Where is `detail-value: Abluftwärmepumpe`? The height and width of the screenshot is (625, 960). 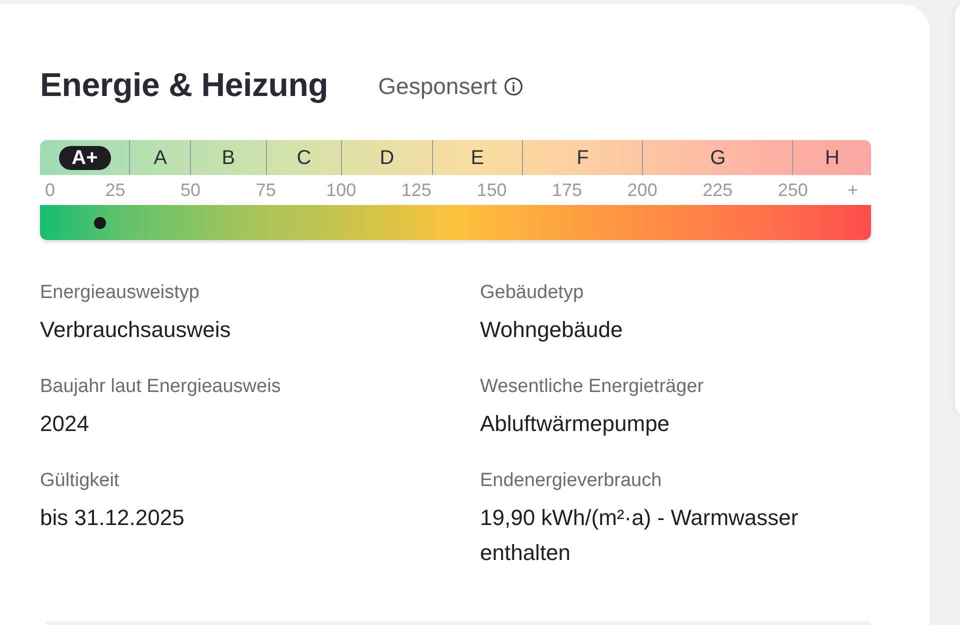
detail-value: Abluftwärmepumpe is located at coordinates (575, 424).